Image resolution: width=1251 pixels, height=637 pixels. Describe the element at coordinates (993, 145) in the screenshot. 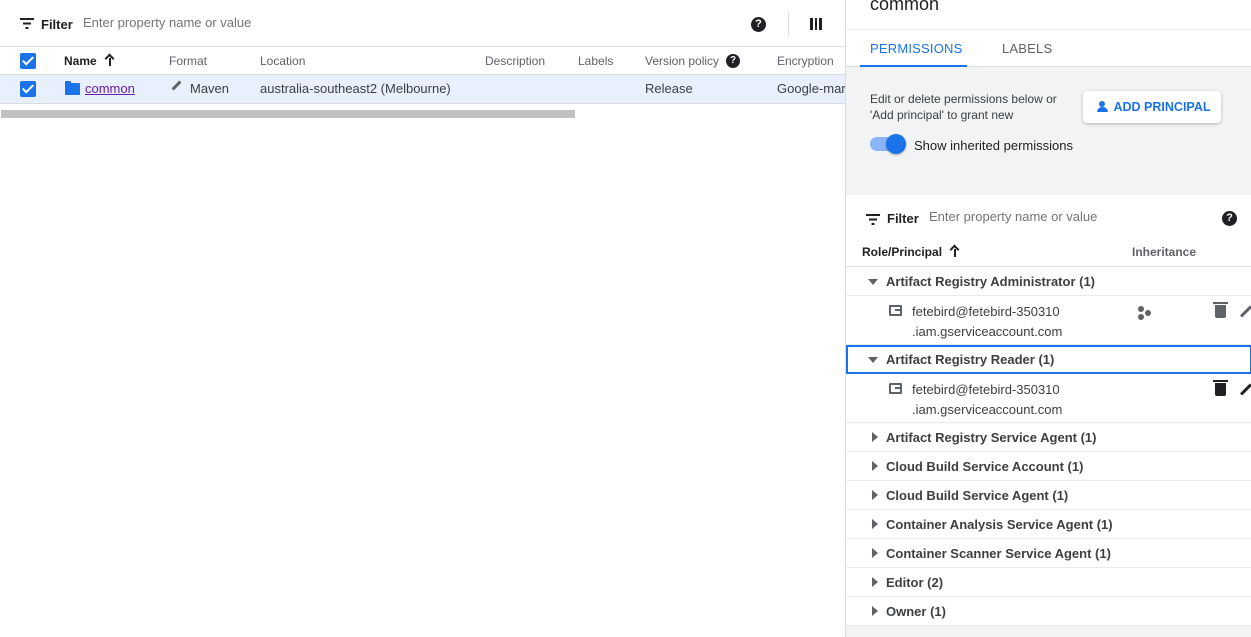

I see `show-inherited-label: Show inherited permissions` at that location.